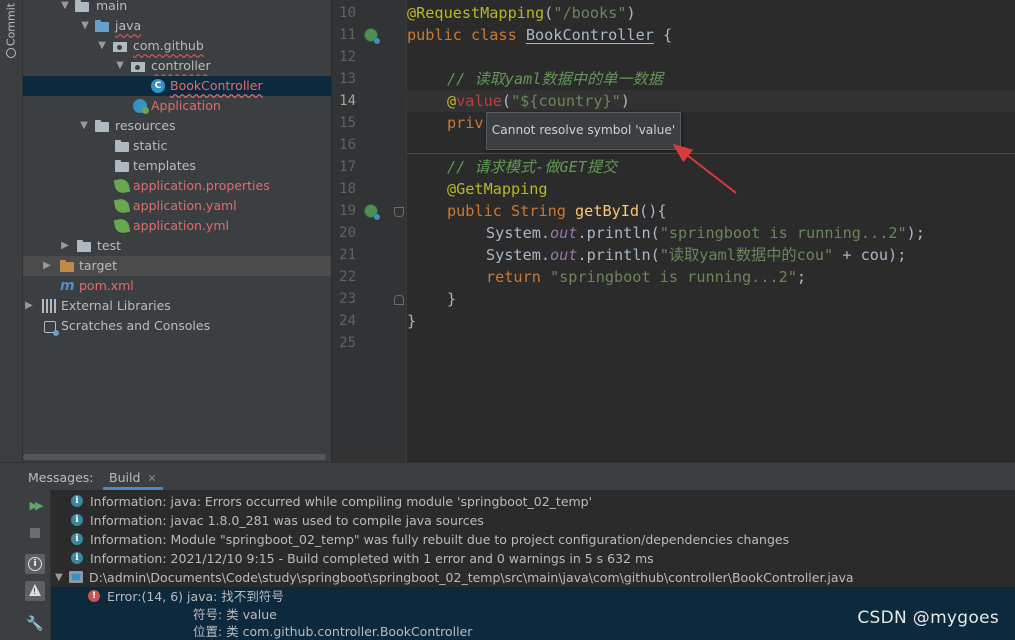 The height and width of the screenshot is (640, 1015). Describe the element at coordinates (11, 231) in the screenshot. I see `left-tool-strip: Commit` at that location.